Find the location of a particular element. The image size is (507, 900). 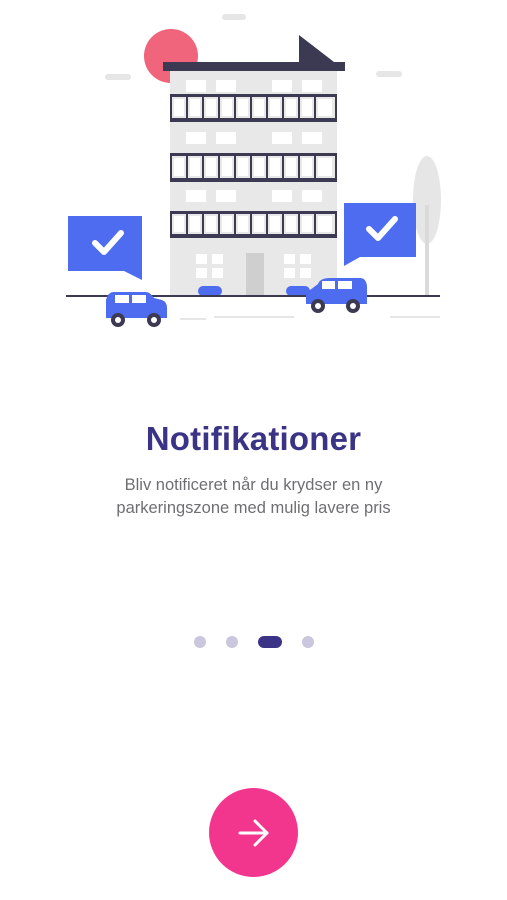

next-button is located at coordinates (253, 832).